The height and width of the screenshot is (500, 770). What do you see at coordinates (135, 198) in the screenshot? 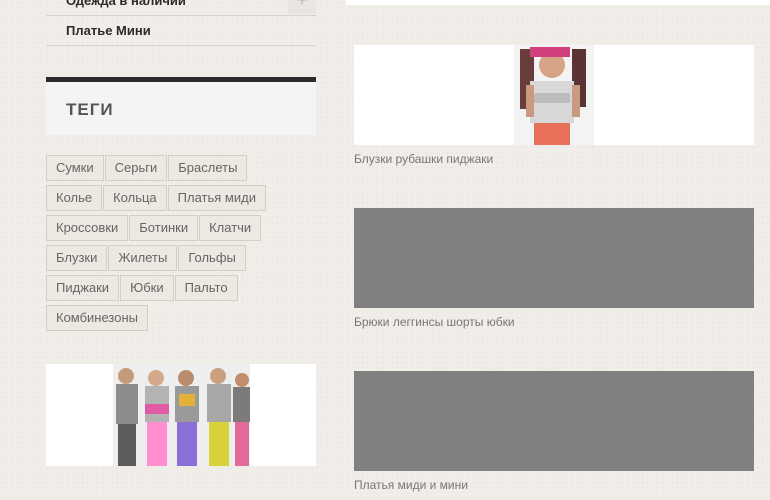
I see `tag-link: Кольца` at bounding box center [135, 198].